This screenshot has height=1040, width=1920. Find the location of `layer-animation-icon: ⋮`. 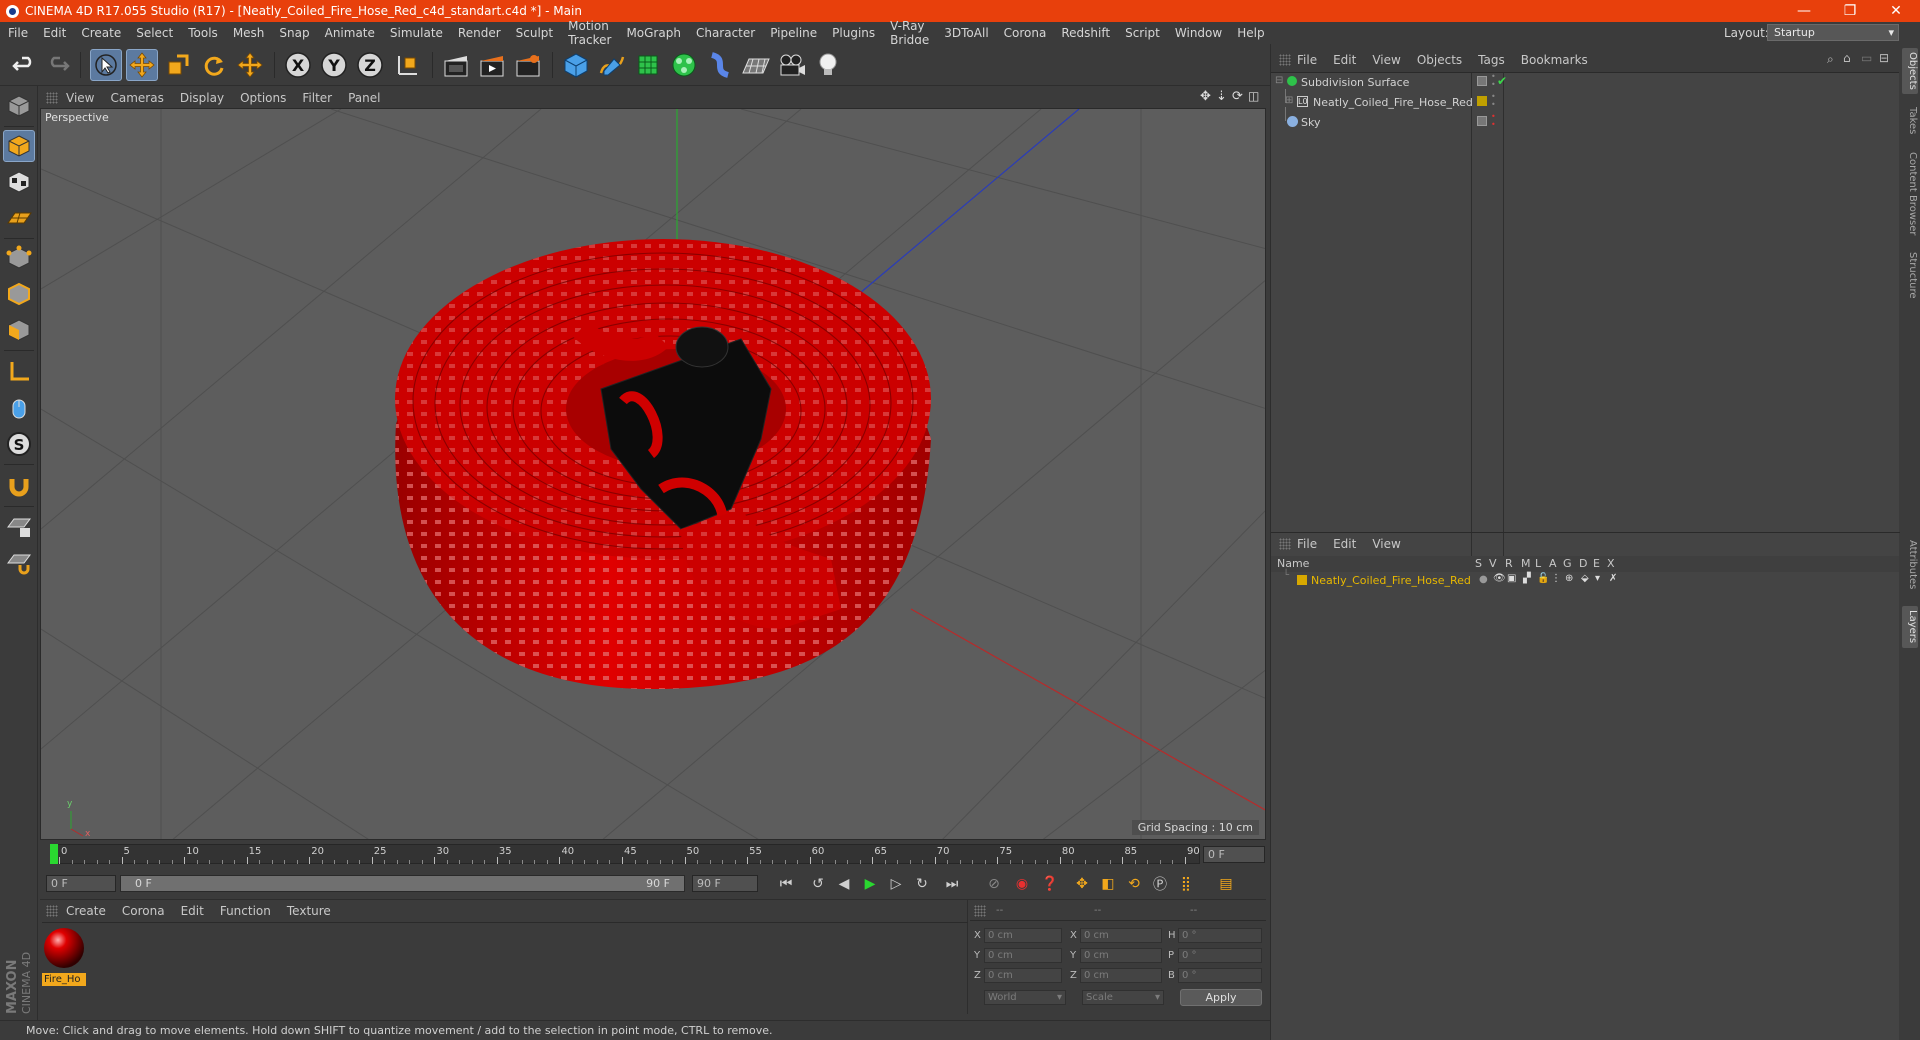

layer-animation-icon: ⋮ is located at coordinates (1556, 578).